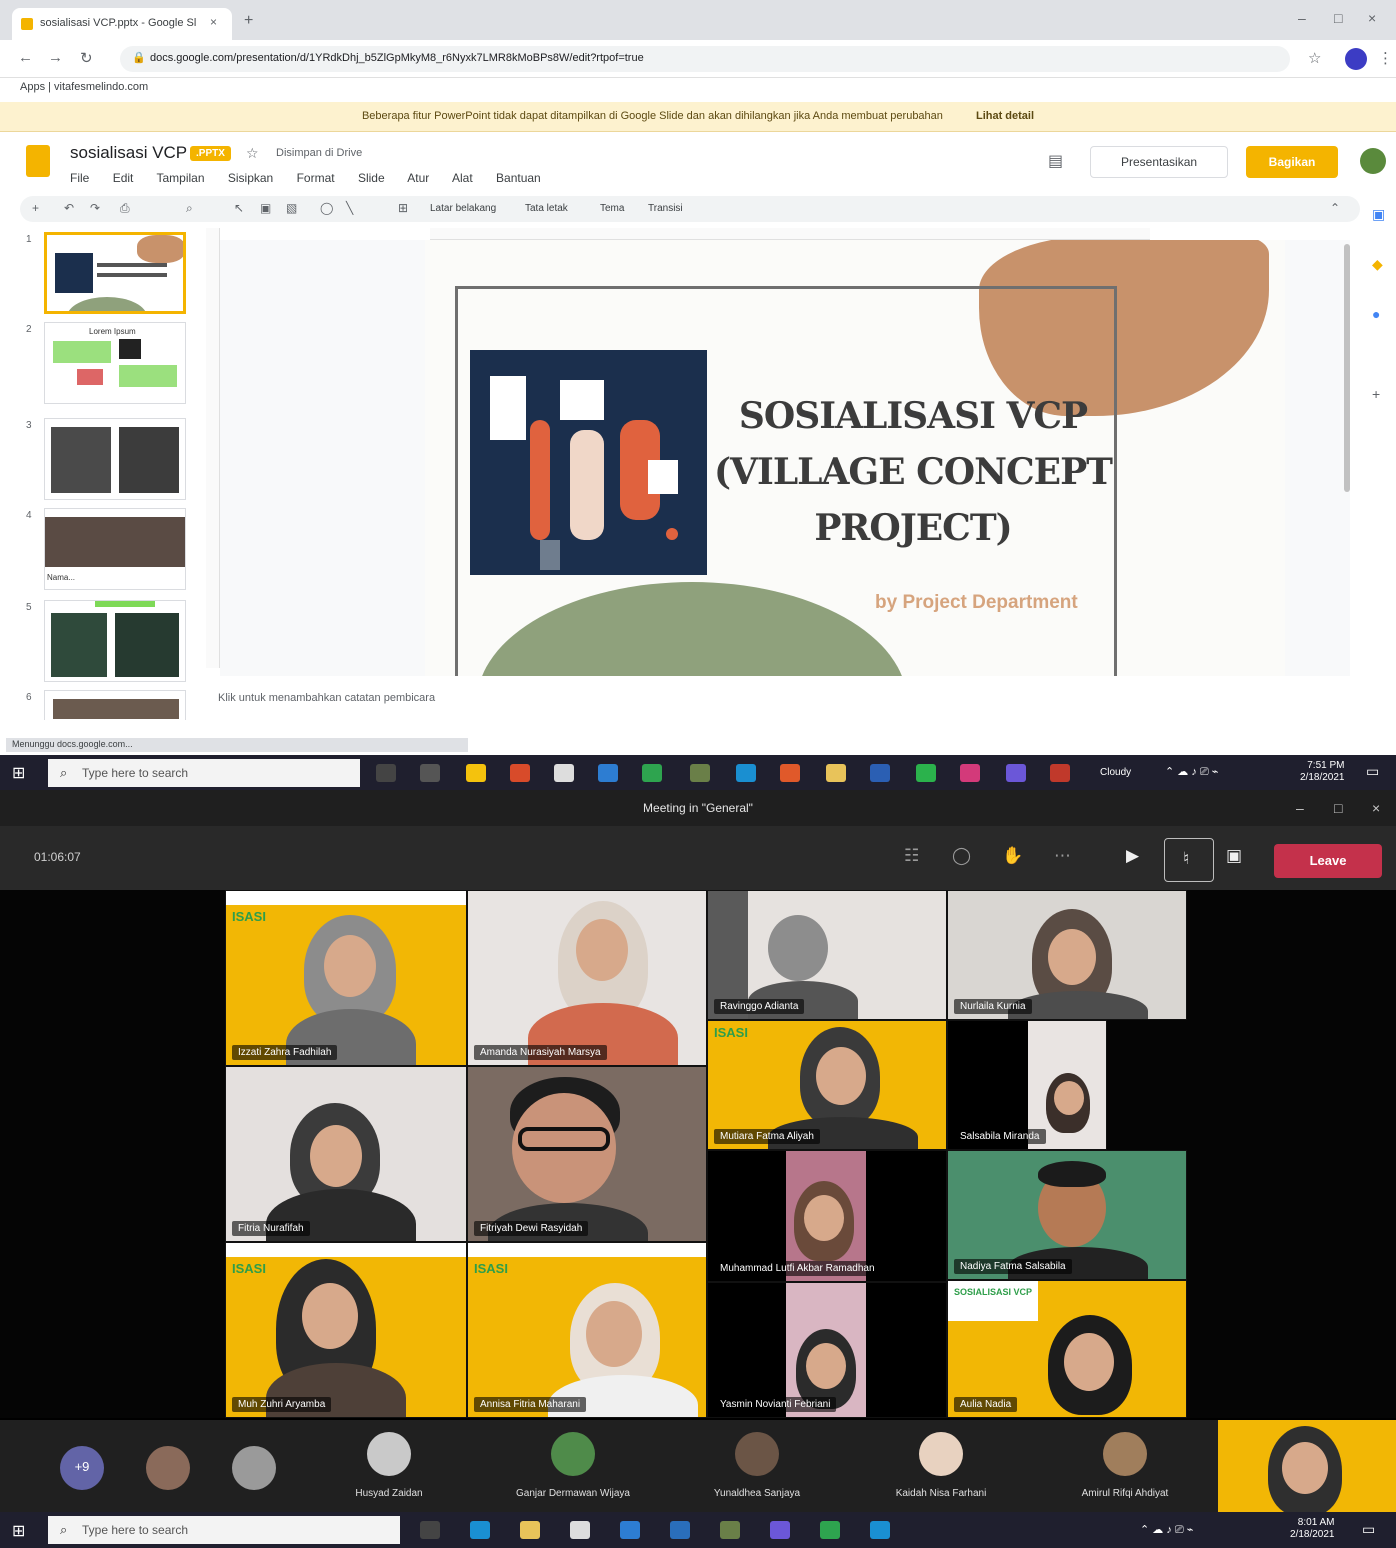  Describe the element at coordinates (1012, 856) in the screenshot. I see `reactions-icon: ✋` at that location.